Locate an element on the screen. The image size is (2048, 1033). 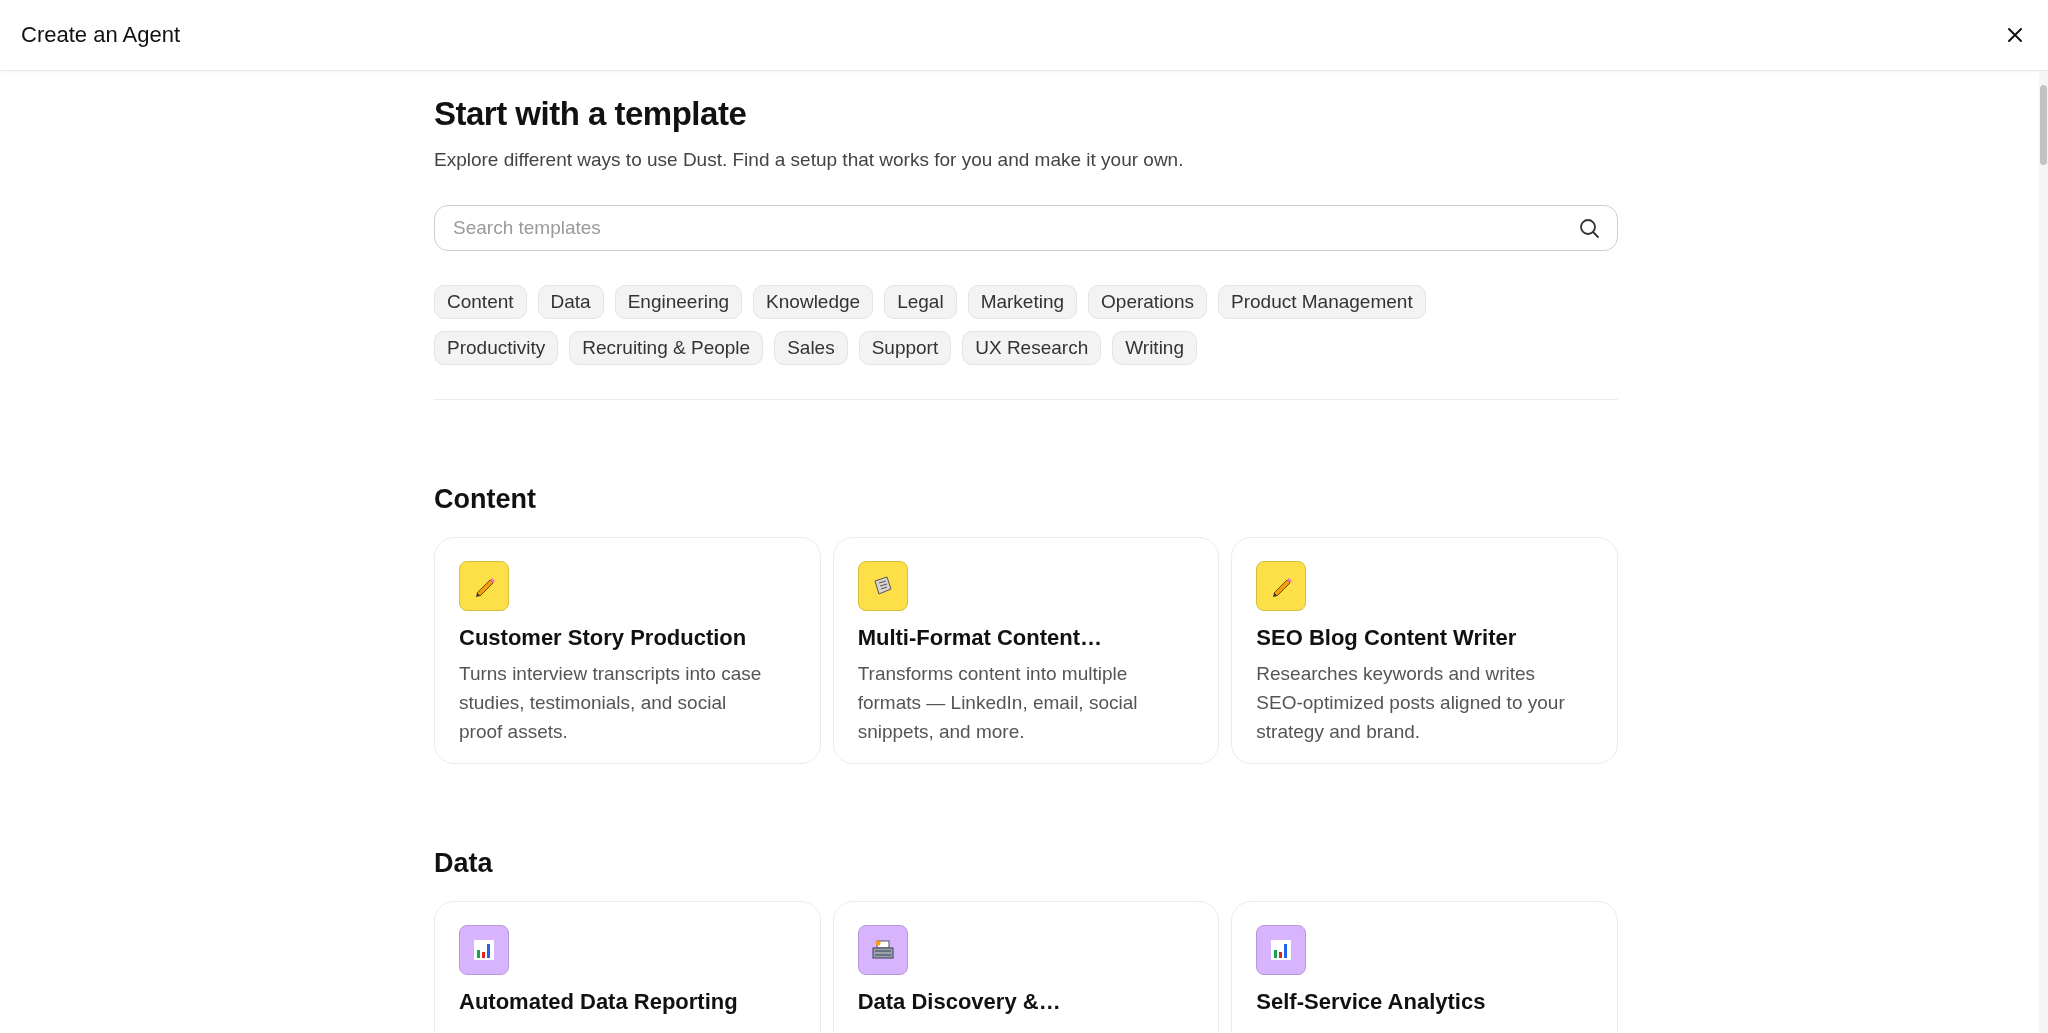
filter-chip: Data is located at coordinates (570, 302).